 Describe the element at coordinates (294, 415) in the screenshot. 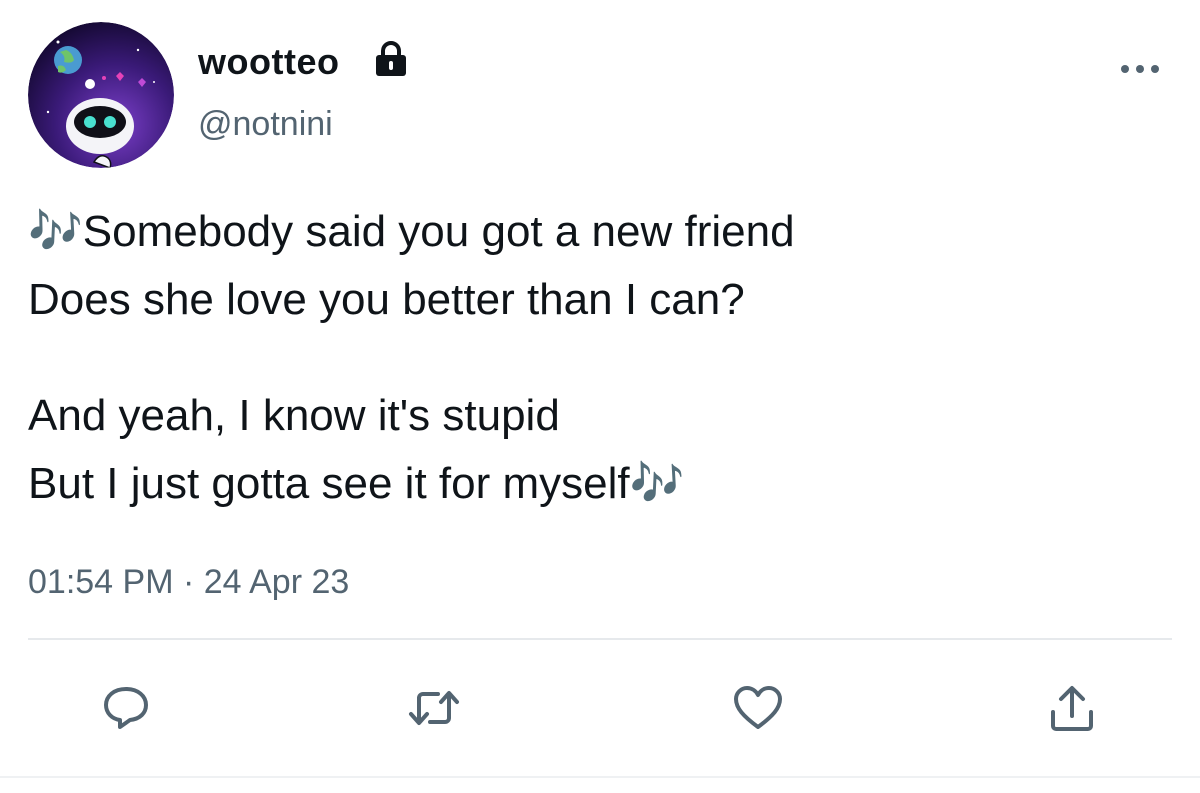

I see `tweet-line: And yeah, I know it's stupid` at that location.